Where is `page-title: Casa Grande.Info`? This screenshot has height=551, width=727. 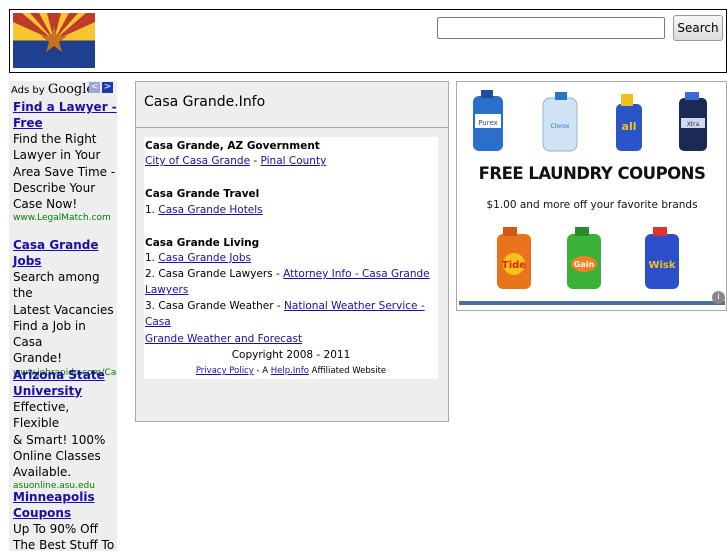 page-title: Casa Grande.Info is located at coordinates (205, 102).